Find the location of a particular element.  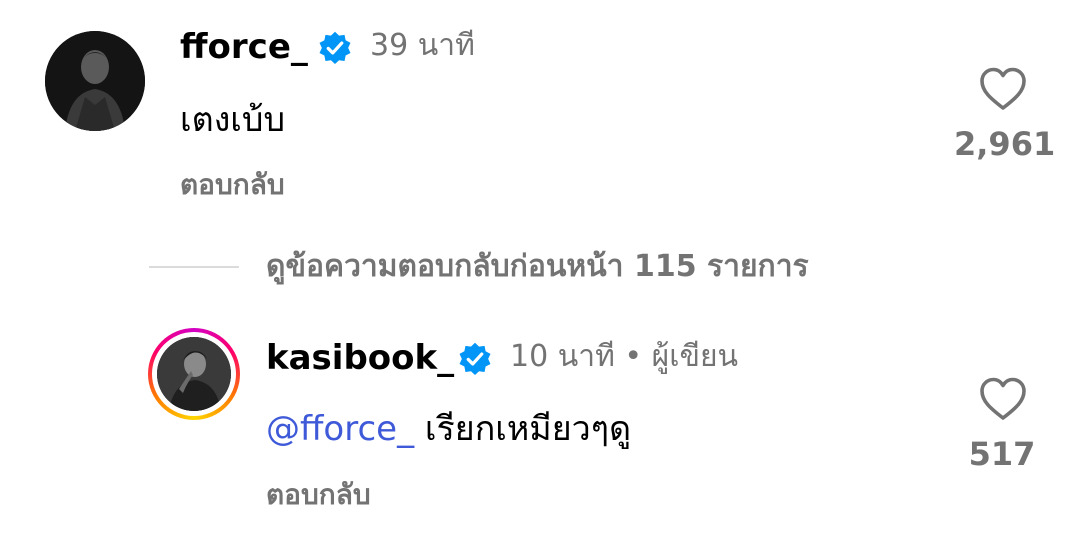

reply-message: เรียกเหมียวๆดู is located at coordinates (523, 429).